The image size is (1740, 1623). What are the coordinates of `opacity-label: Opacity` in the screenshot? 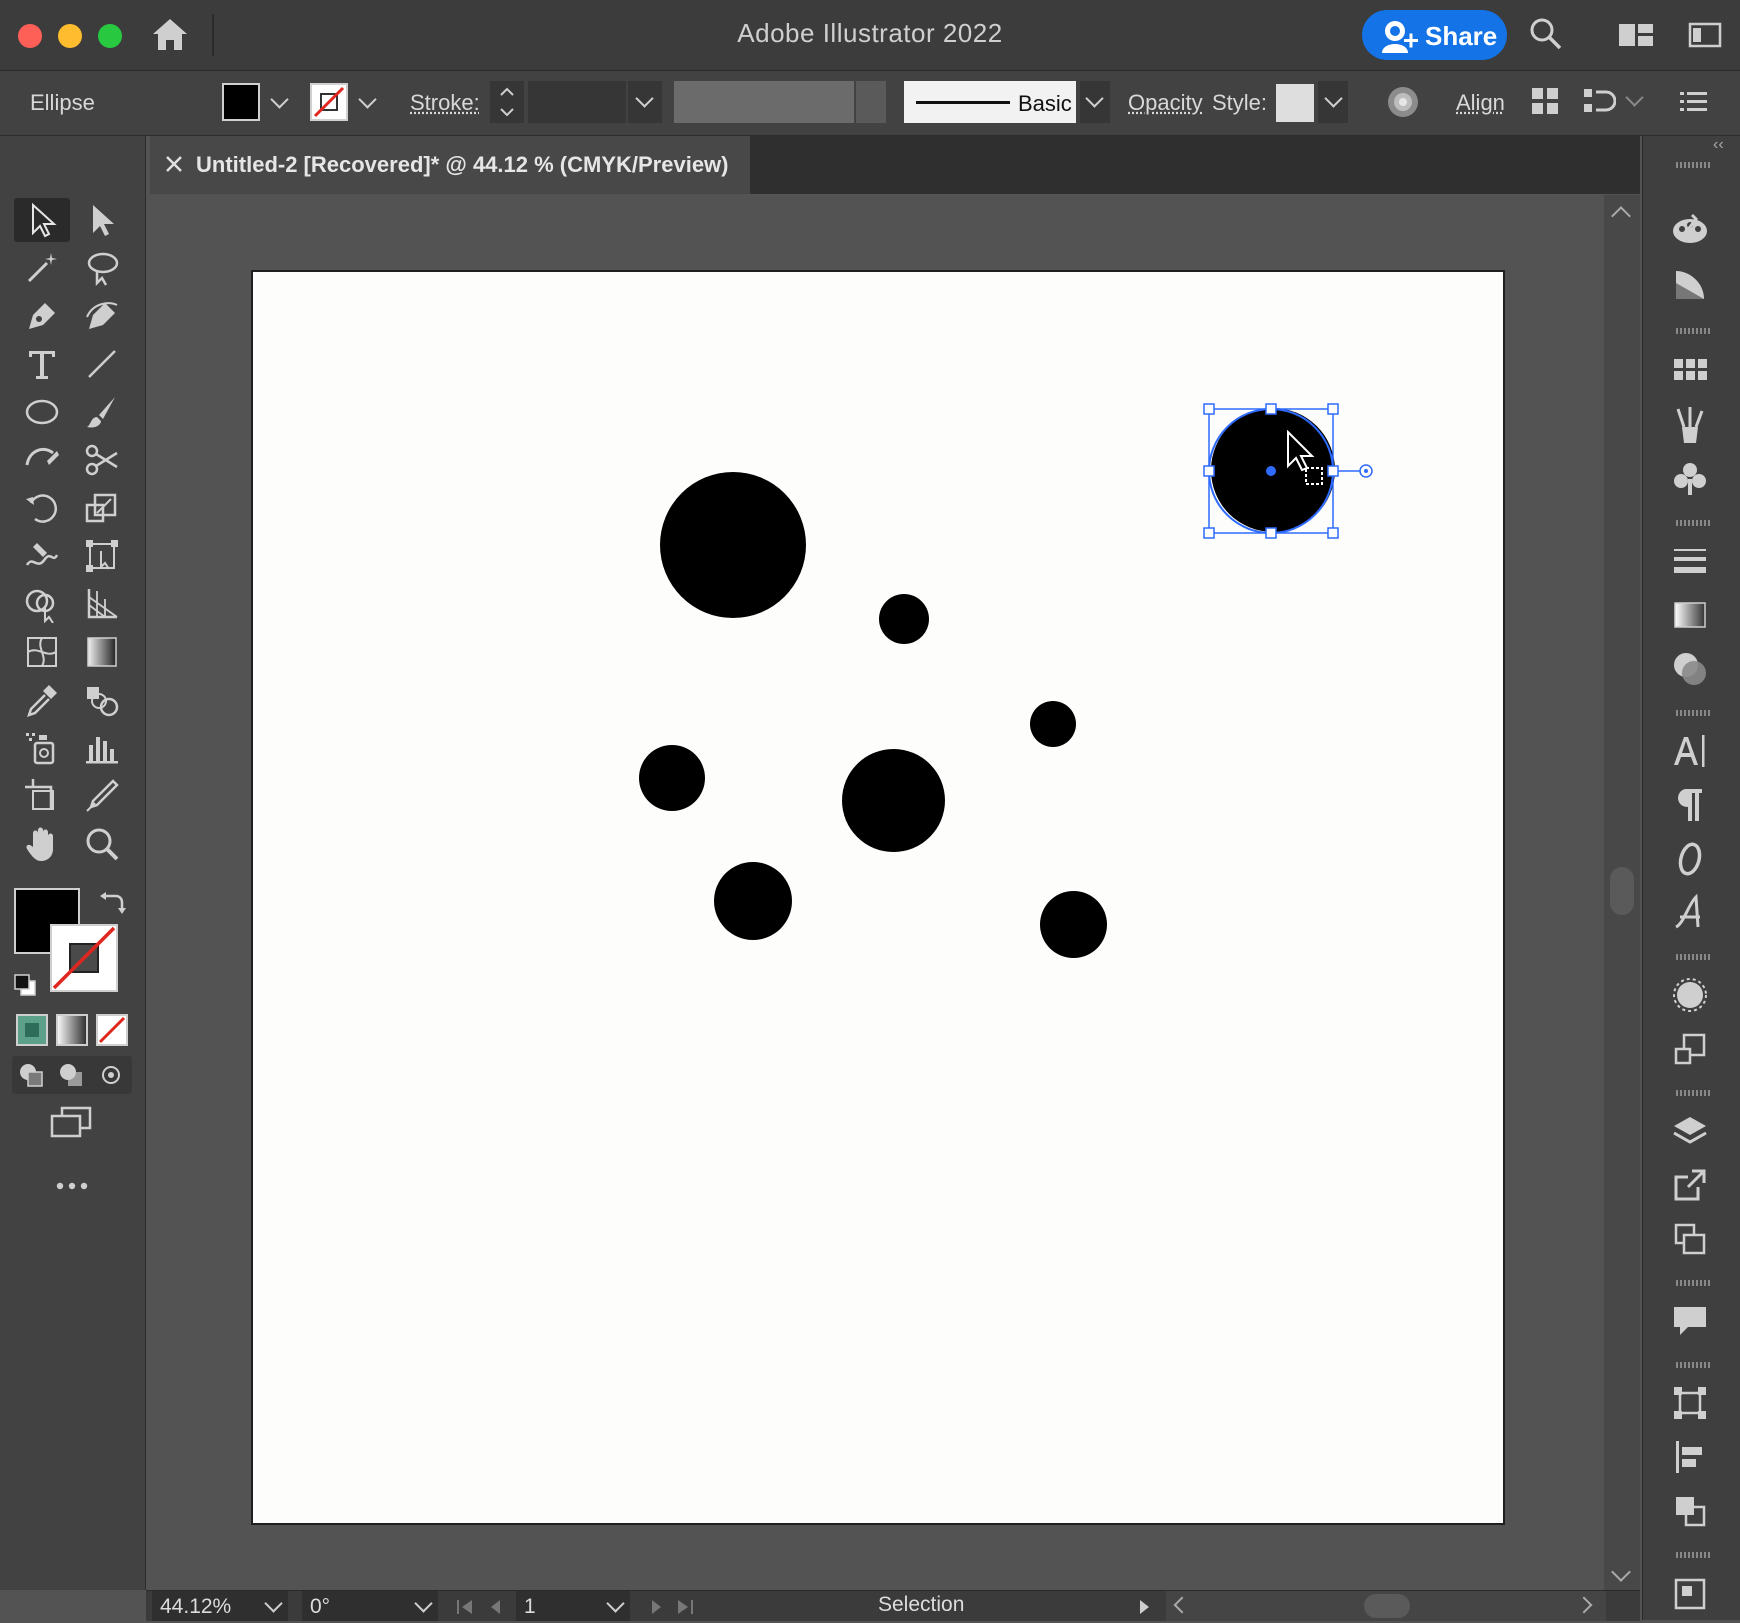 It's located at (1165, 103).